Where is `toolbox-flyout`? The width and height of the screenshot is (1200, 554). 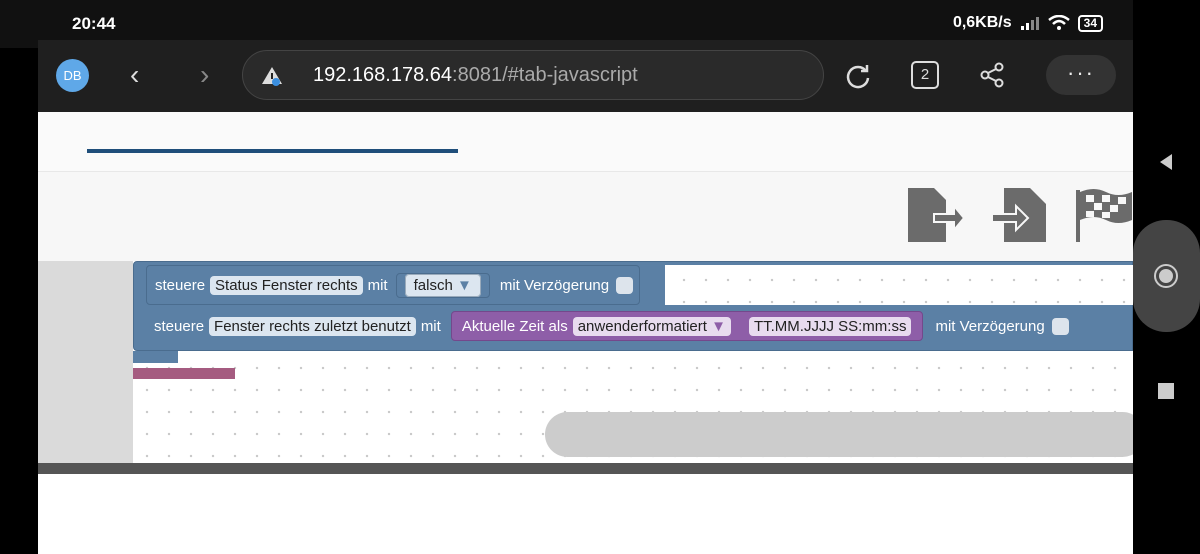
toolbox-flyout is located at coordinates (85, 362).